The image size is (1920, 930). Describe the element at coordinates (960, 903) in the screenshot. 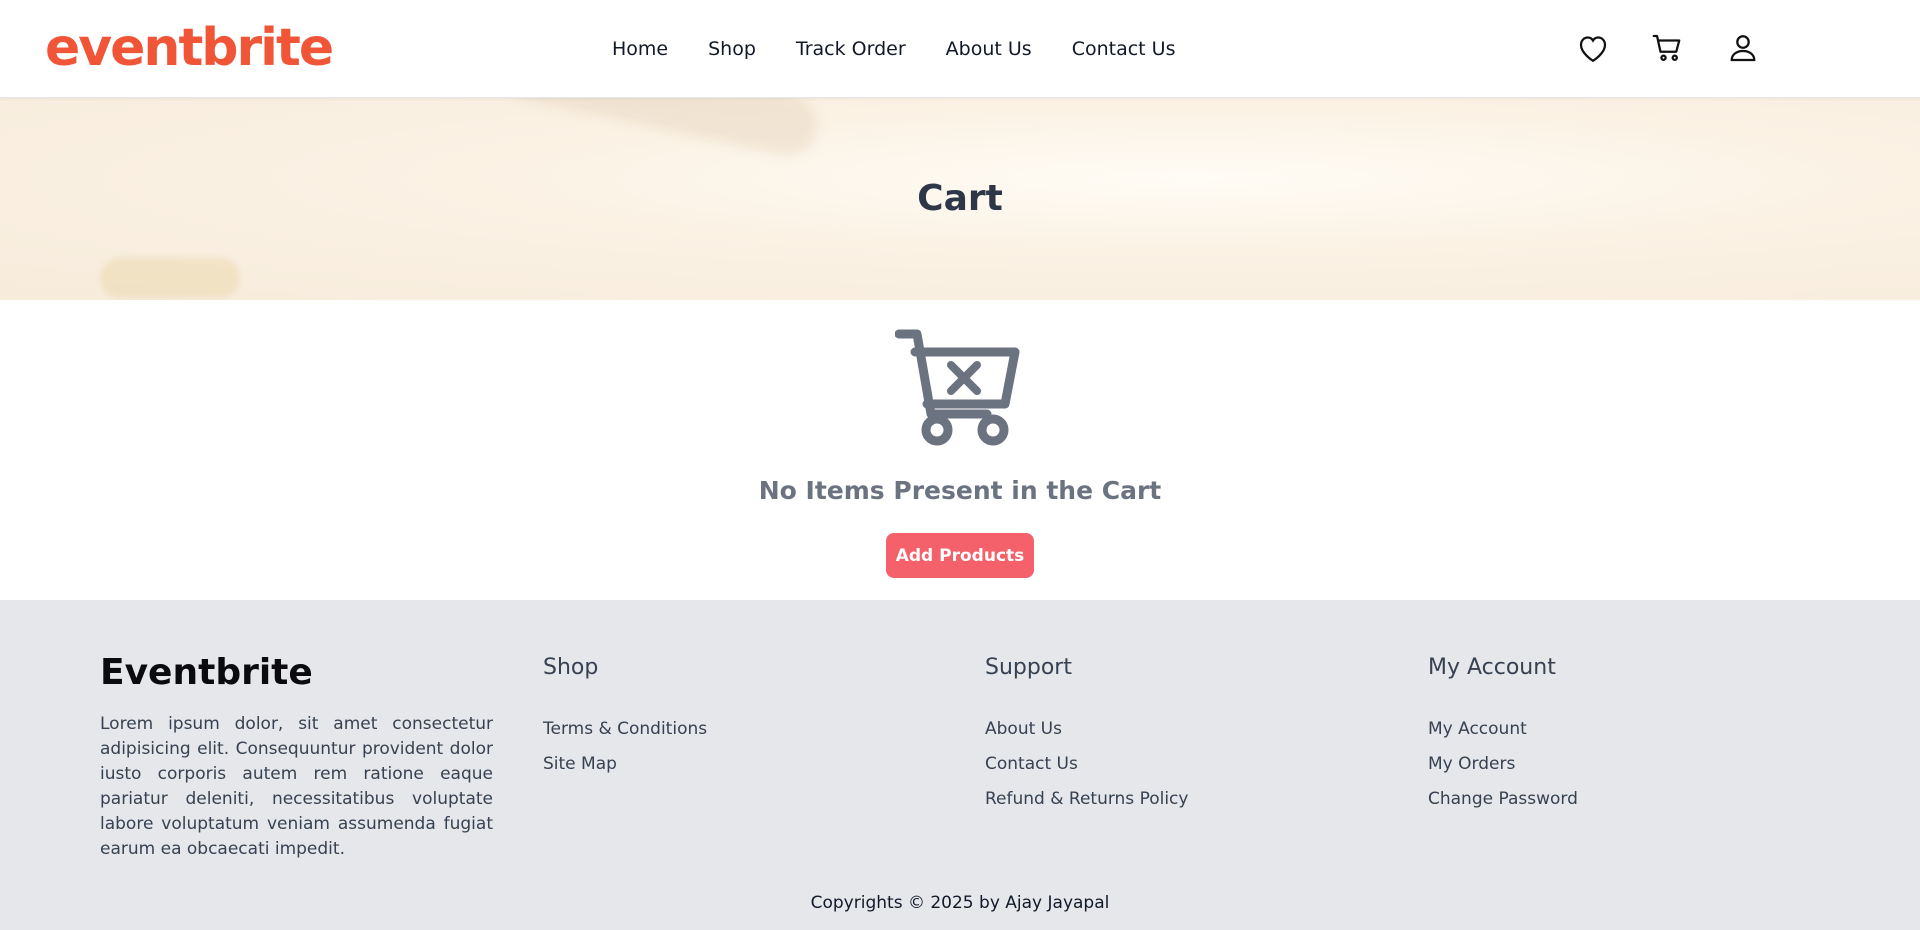

I see `copyright: Copyrights © 2025 by Ajay Jayapal` at that location.